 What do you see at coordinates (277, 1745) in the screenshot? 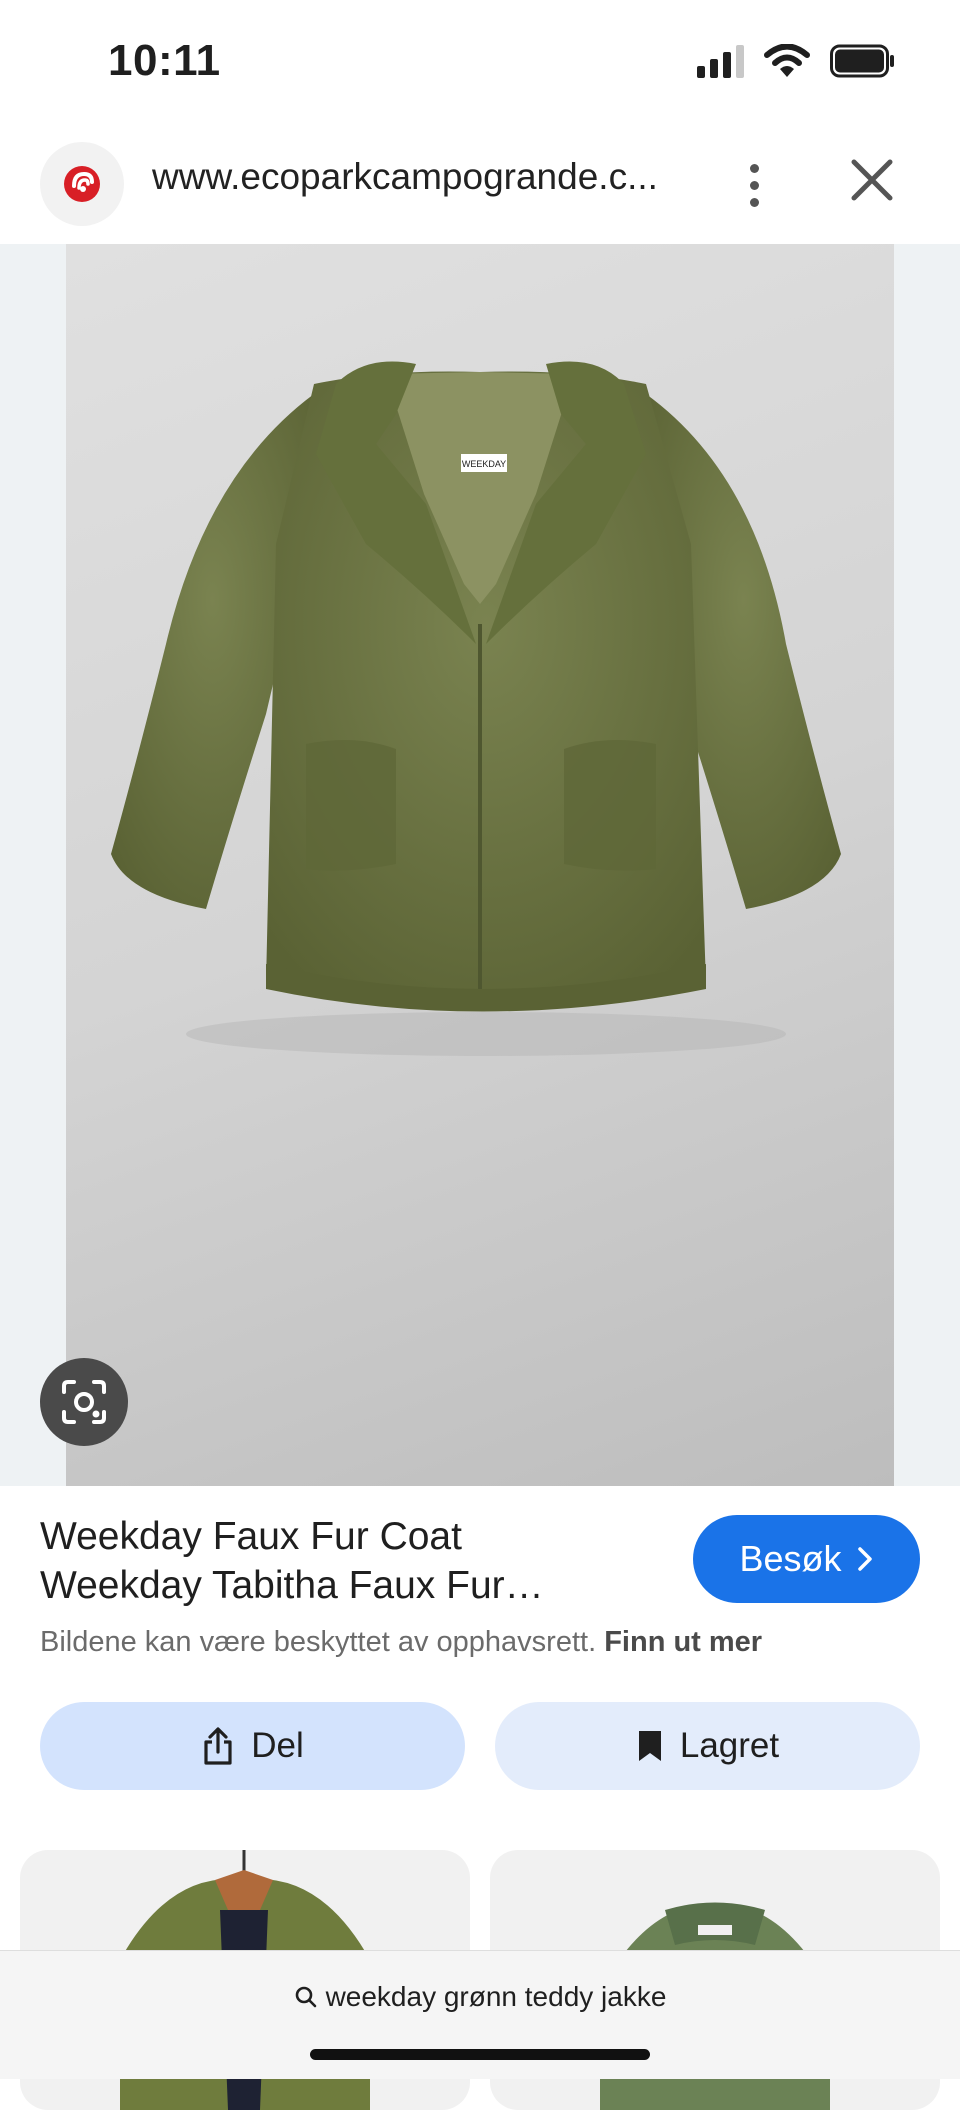
I see `share-button-label: Del` at bounding box center [277, 1745].